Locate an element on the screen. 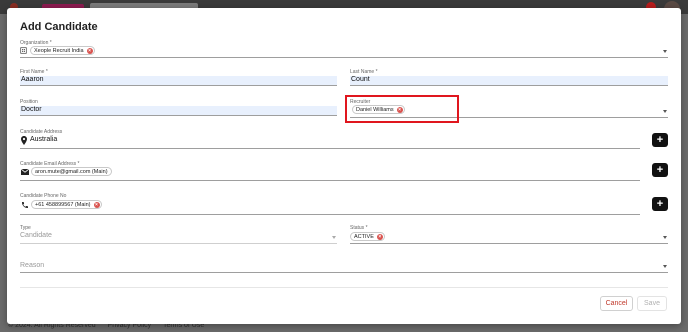 Image resolution: width=688 pixels, height=332 pixels. email-chip: aron.mute@gmail.com (Main) is located at coordinates (71, 171).